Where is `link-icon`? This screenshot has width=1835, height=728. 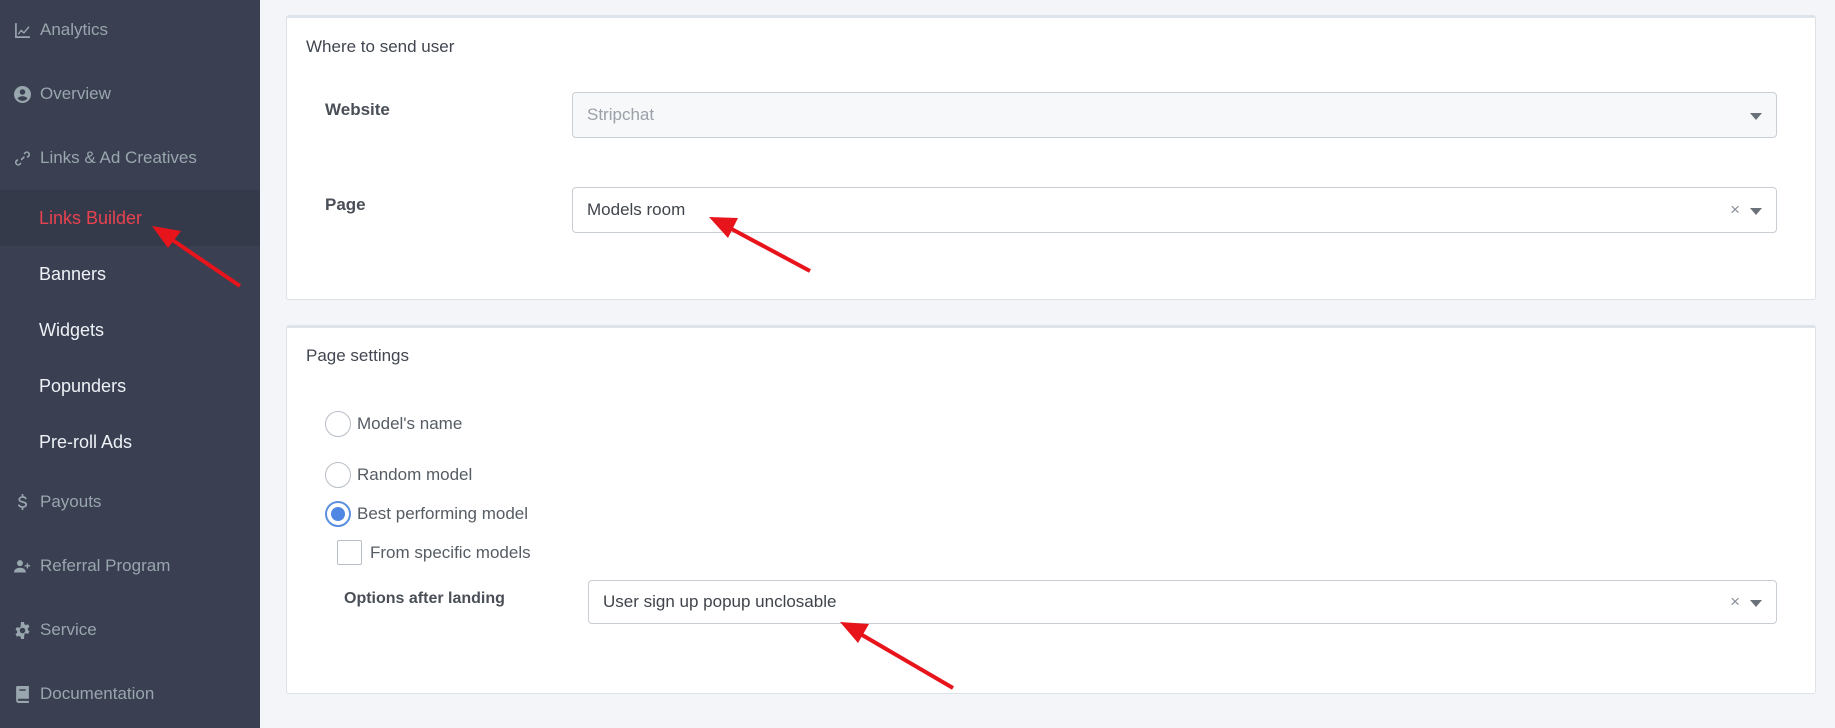 link-icon is located at coordinates (20, 158).